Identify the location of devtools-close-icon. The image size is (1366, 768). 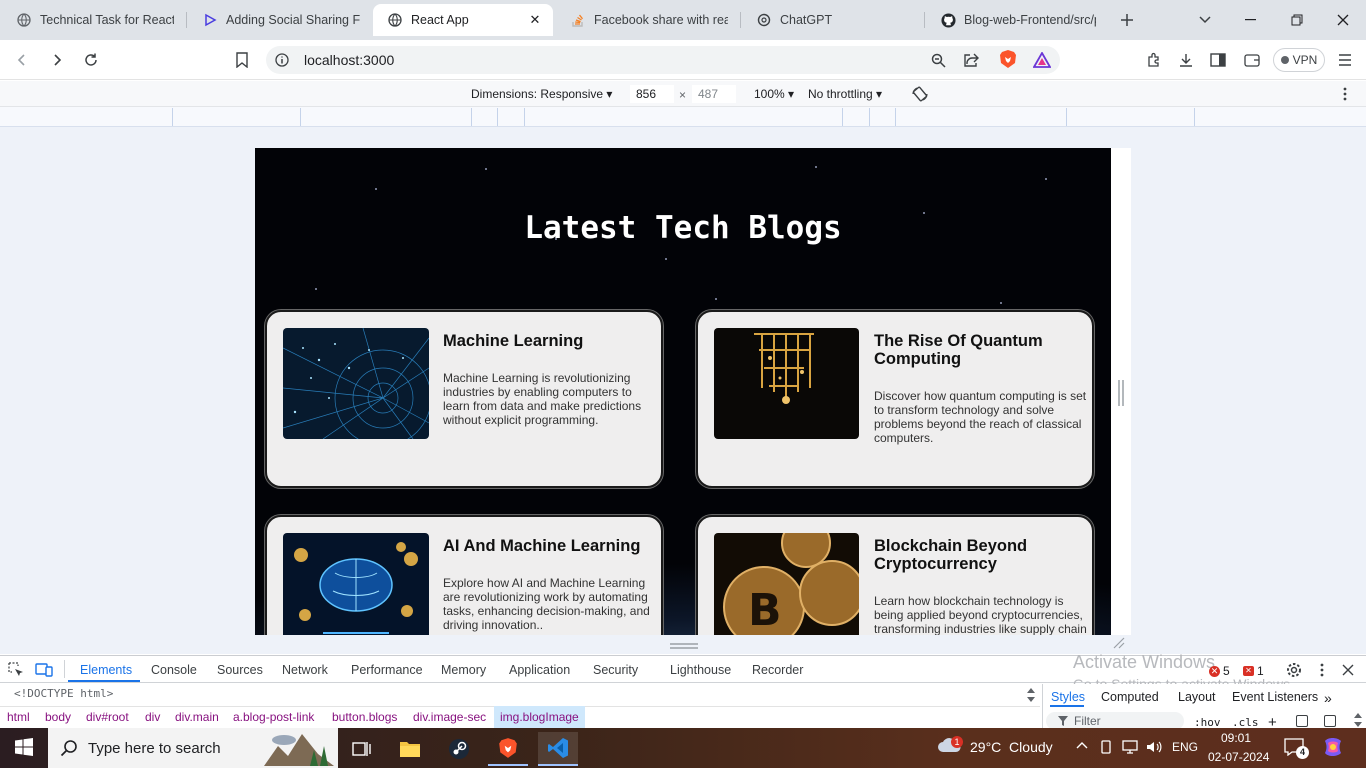
(1348, 670).